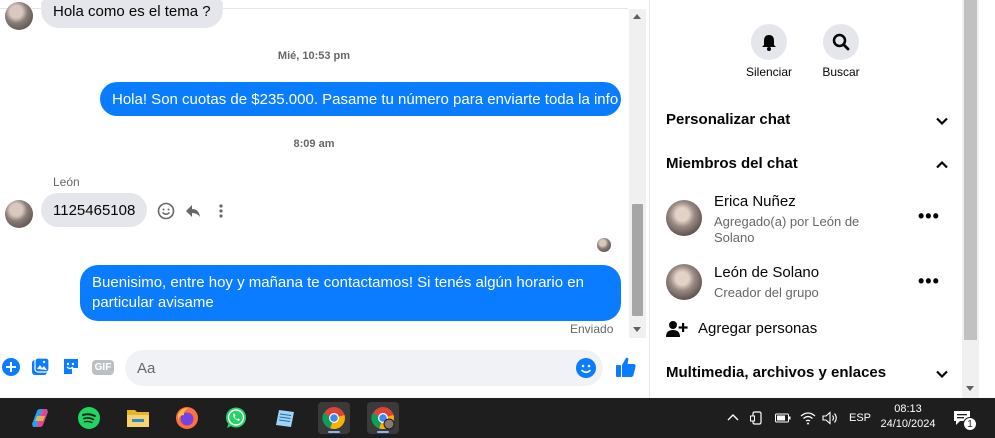  What do you see at coordinates (166, 211) in the screenshot?
I see `react-icon` at bounding box center [166, 211].